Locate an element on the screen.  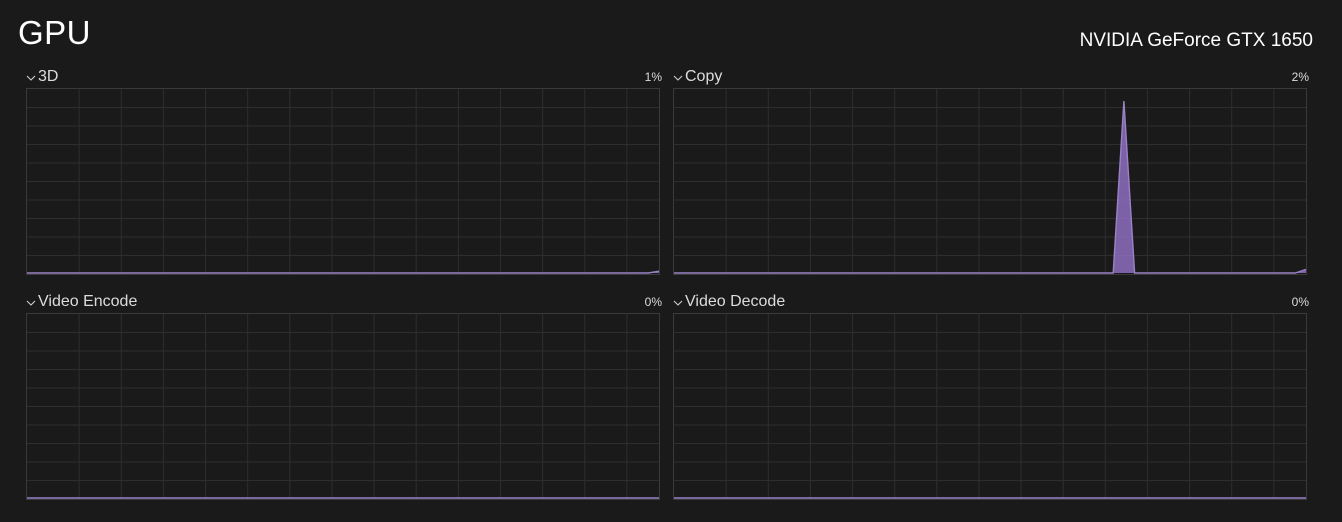
engine-utilization-value: 1% is located at coordinates (653, 77).